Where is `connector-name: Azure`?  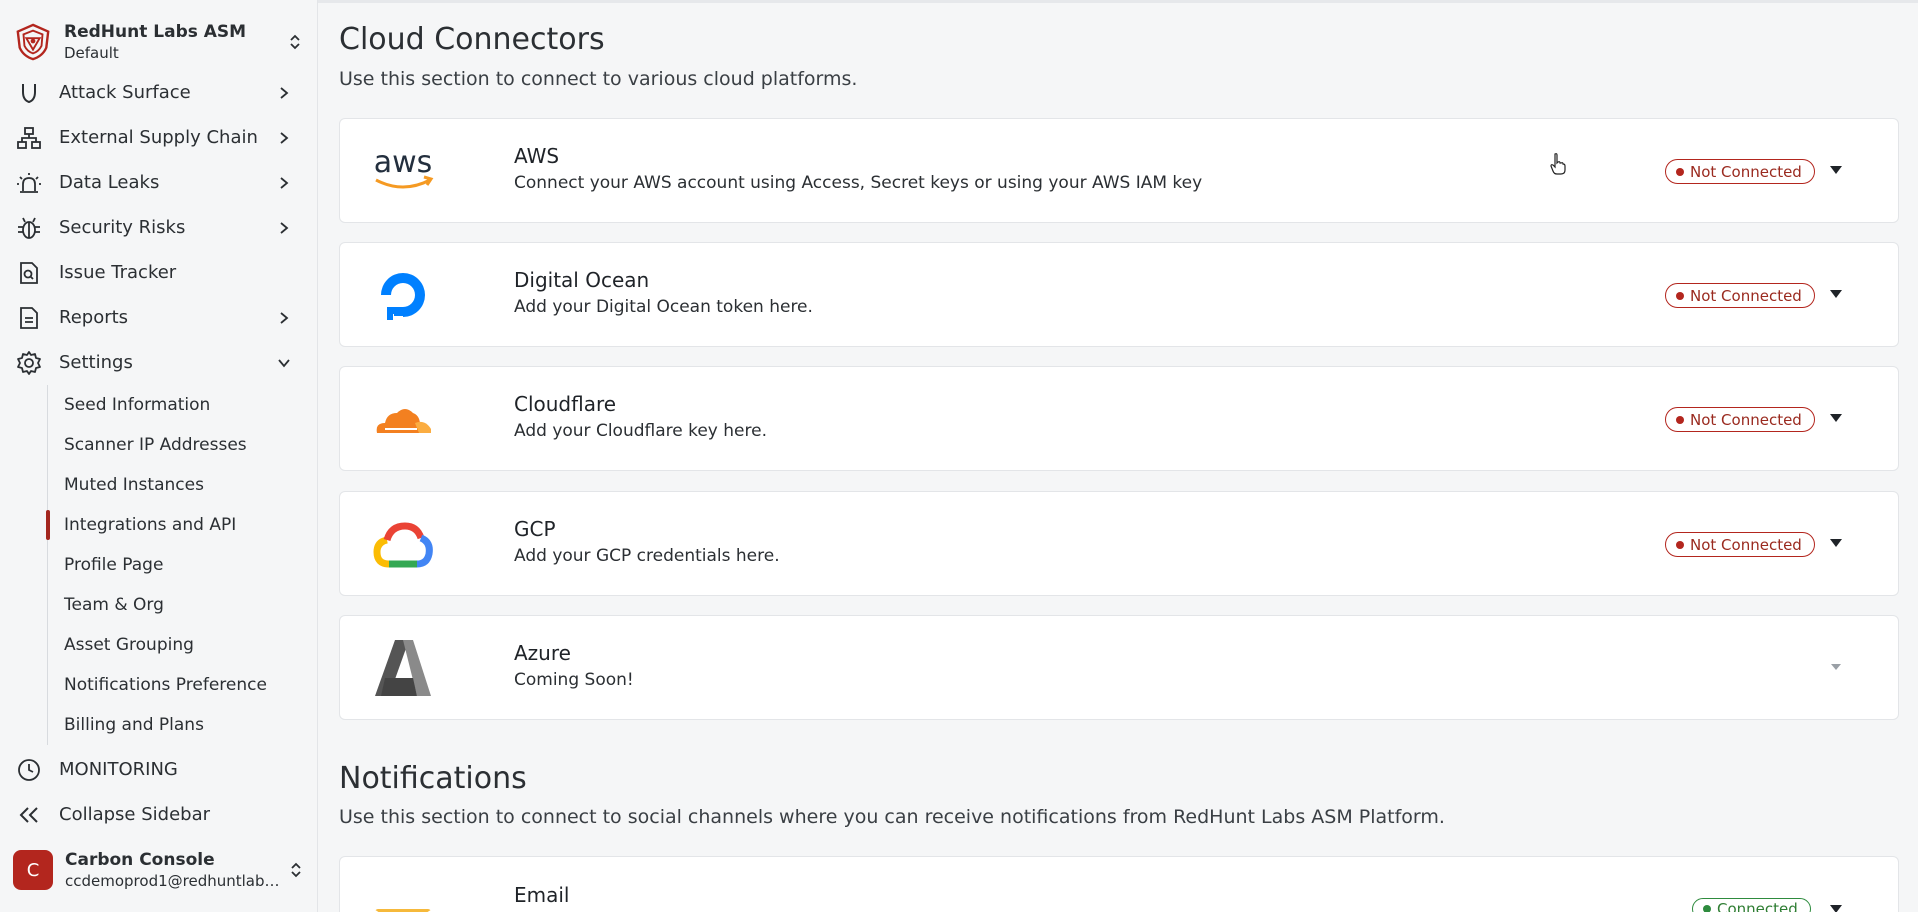
connector-name: Azure is located at coordinates (542, 653).